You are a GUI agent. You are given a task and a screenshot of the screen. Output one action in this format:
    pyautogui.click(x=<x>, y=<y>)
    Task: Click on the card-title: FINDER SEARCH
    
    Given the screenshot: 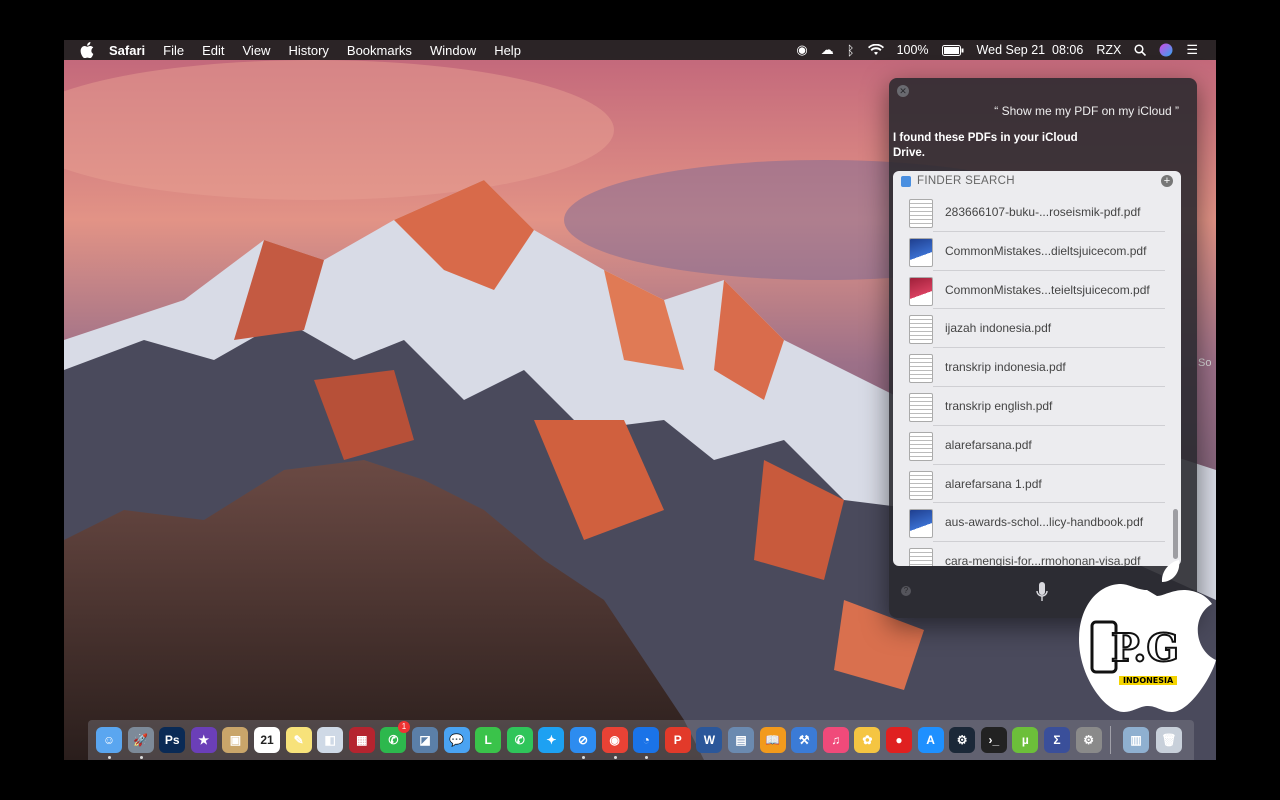 What is the action you would take?
    pyautogui.click(x=966, y=181)
    